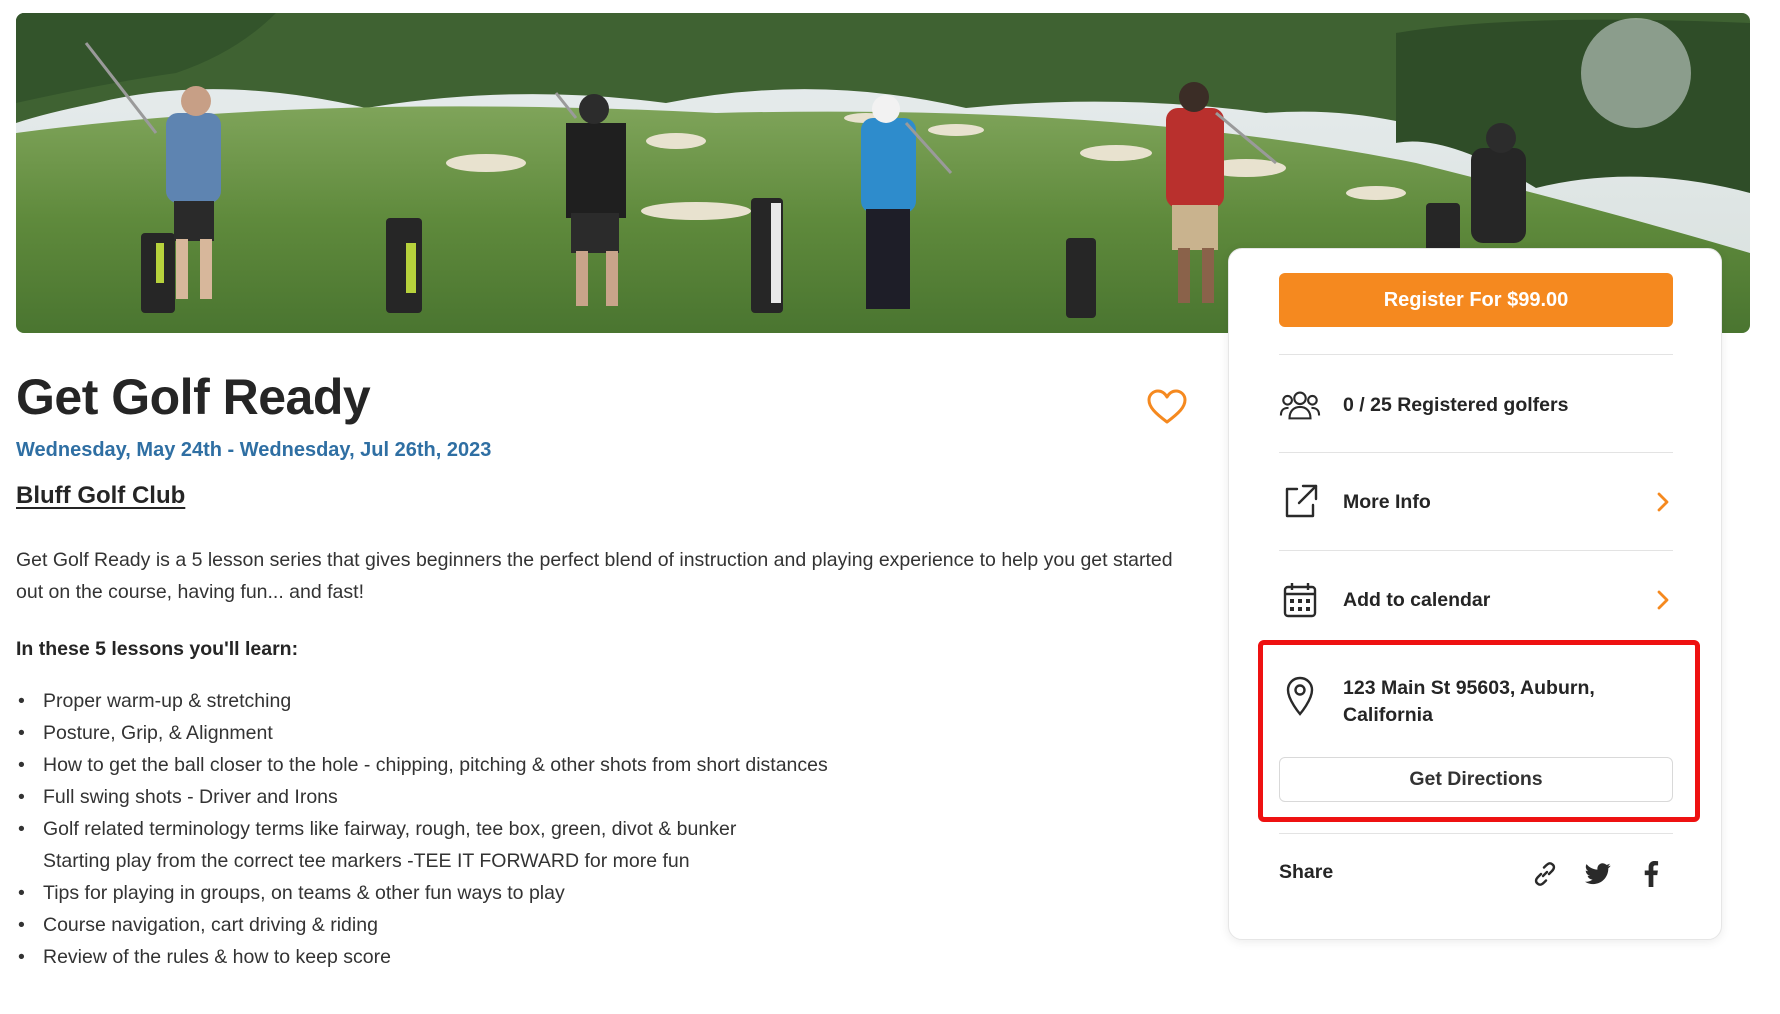 The height and width of the screenshot is (1014, 1780). Describe the element at coordinates (1476, 300) in the screenshot. I see `register-button: Register For $99.00` at that location.